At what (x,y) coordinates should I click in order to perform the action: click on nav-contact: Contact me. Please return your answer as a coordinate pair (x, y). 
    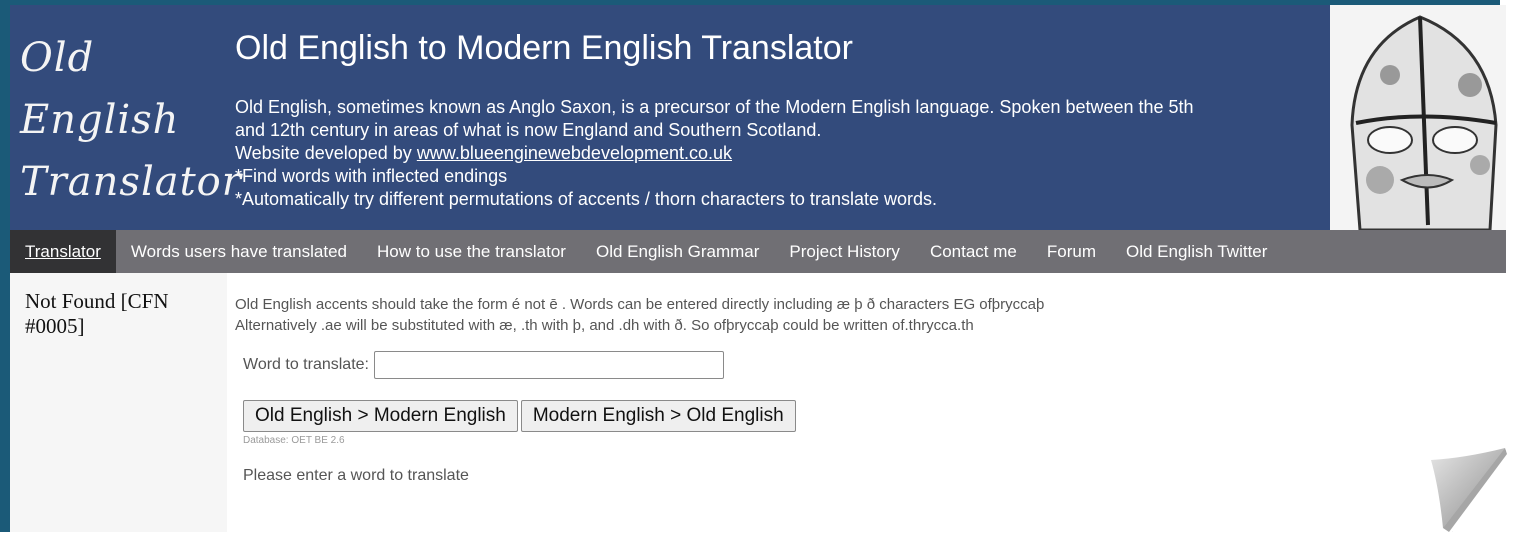
    Looking at the image, I should click on (973, 251).